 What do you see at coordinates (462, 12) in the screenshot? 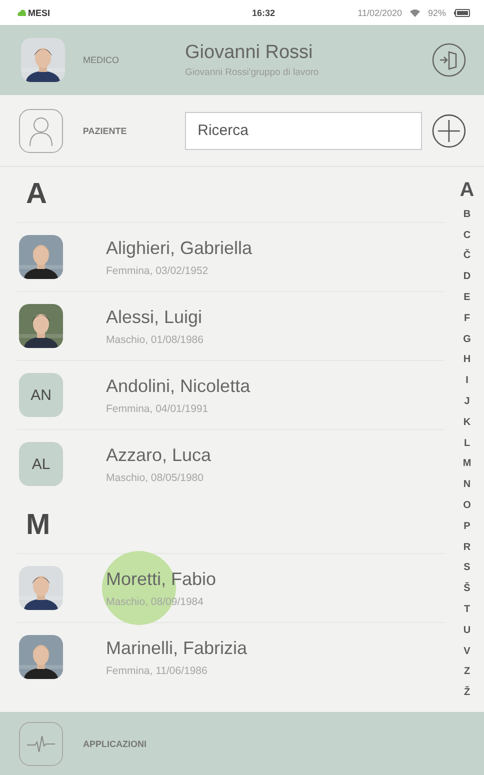
I see `battery-icon` at bounding box center [462, 12].